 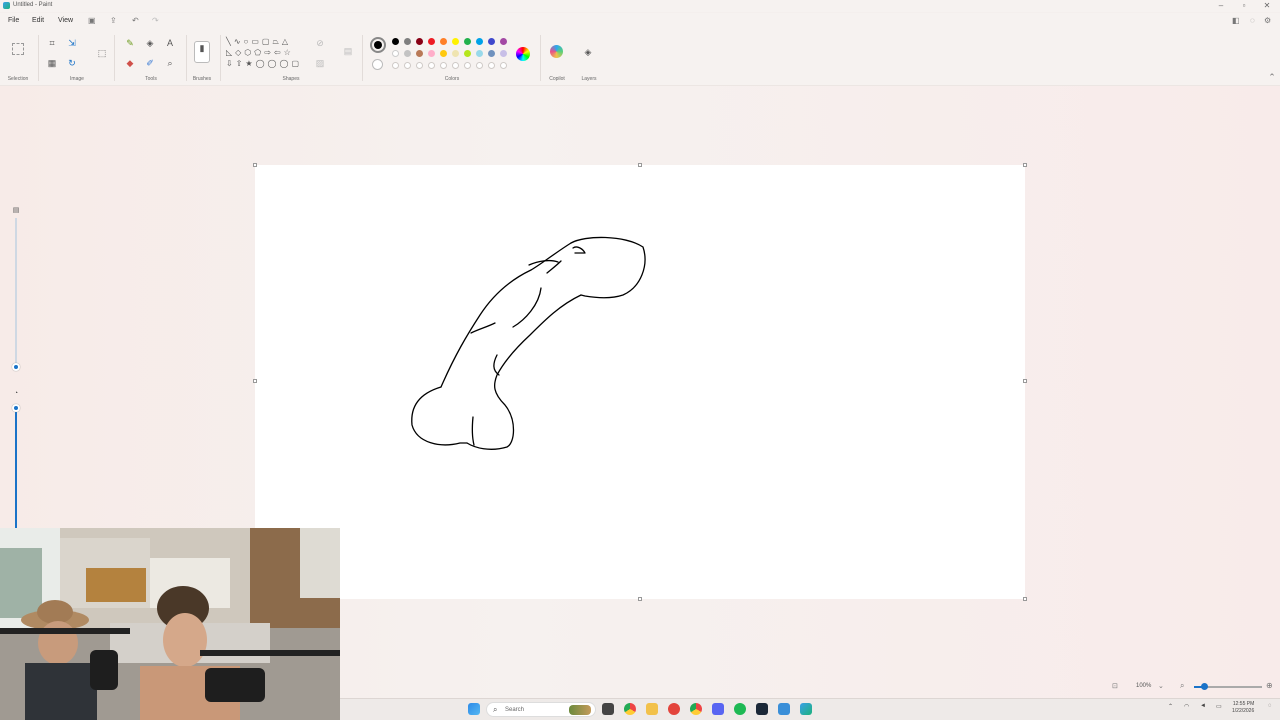 I want to click on copilot-icon, so click(x=556, y=51).